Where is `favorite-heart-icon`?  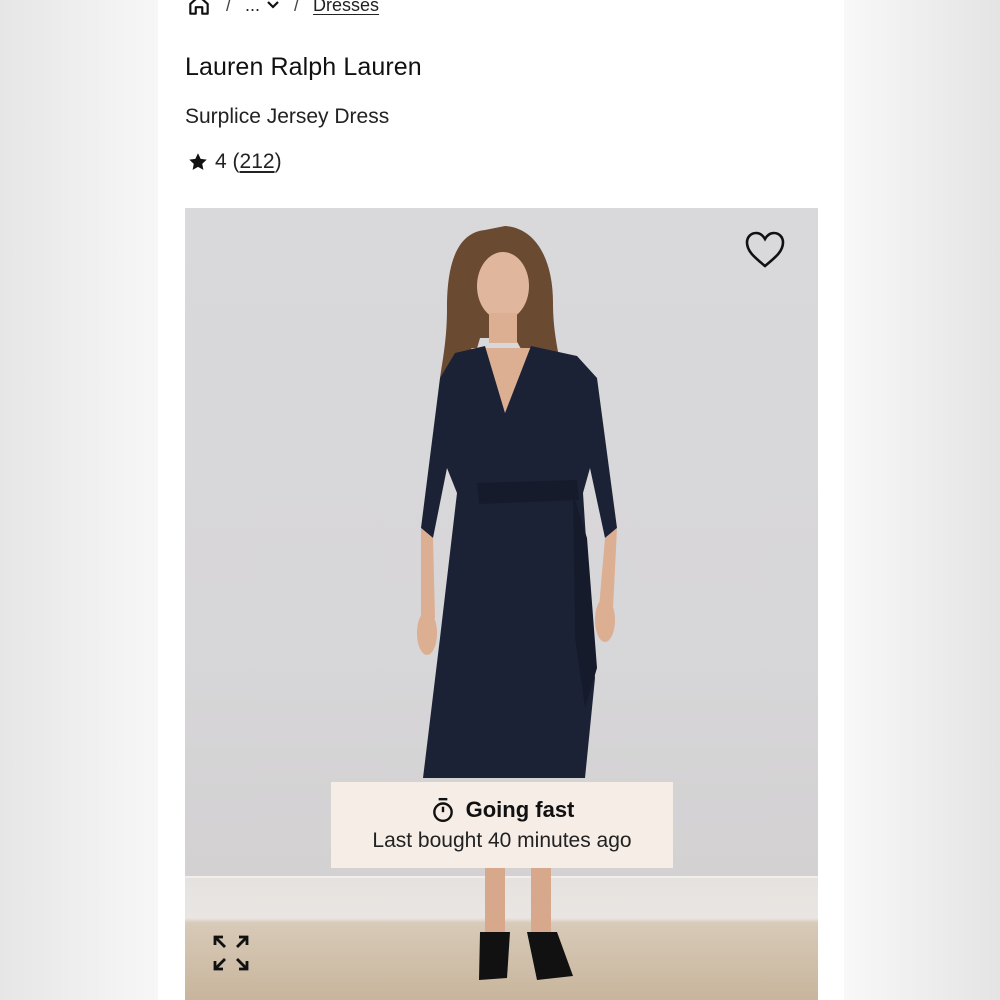 favorite-heart-icon is located at coordinates (765, 250).